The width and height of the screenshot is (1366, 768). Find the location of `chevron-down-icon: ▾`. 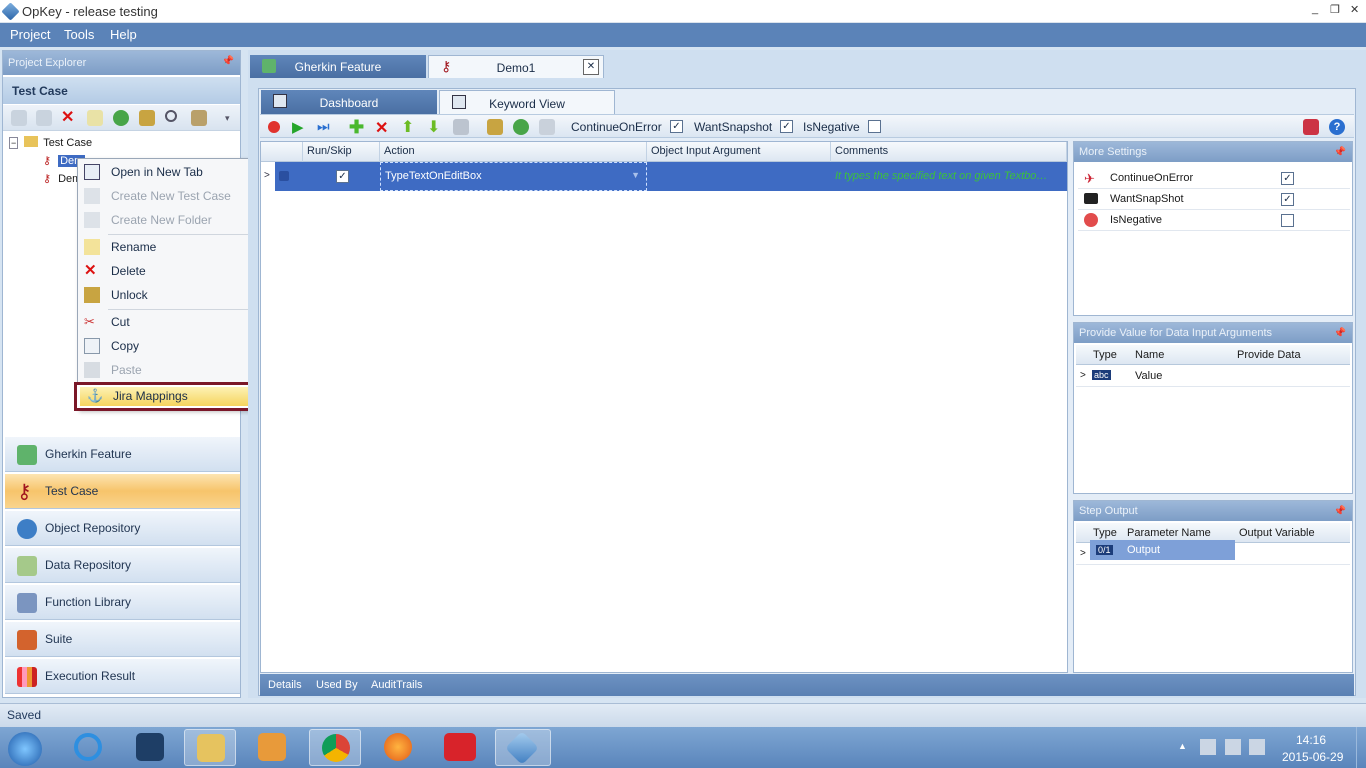

chevron-down-icon: ▾ is located at coordinates (233, 121).